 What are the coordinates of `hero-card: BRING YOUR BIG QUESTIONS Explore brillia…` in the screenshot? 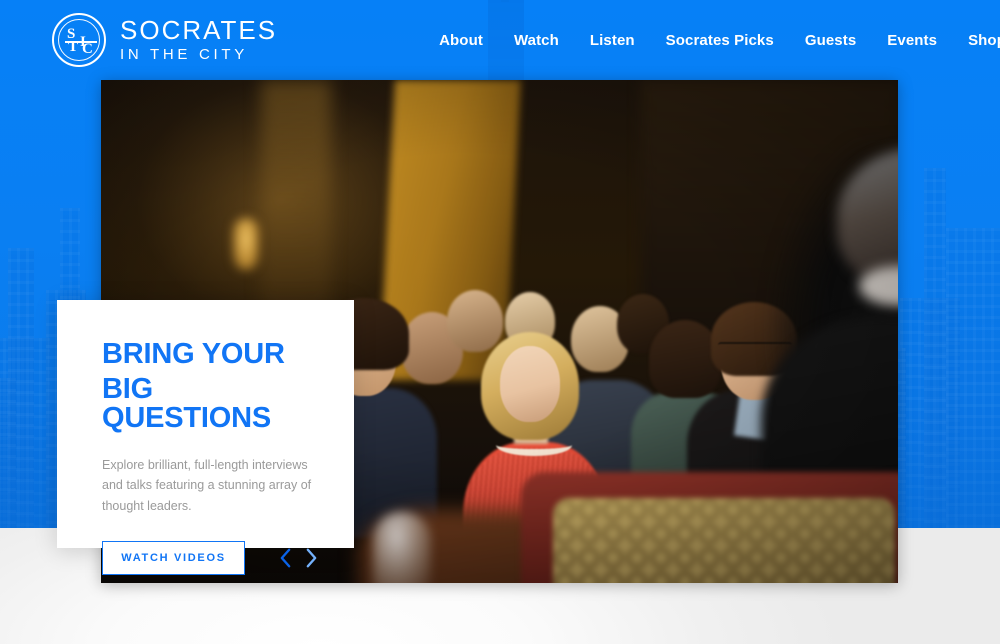 It's located at (205, 438).